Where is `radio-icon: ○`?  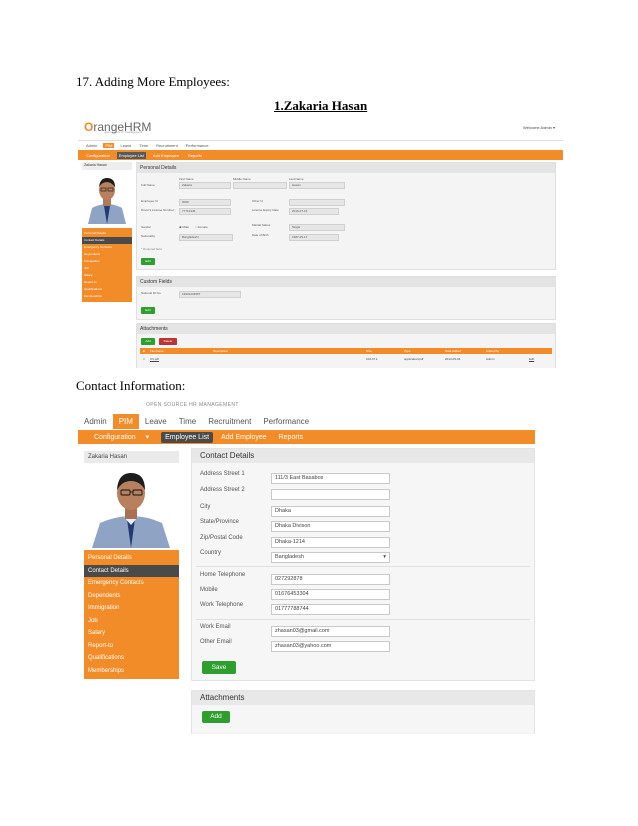 radio-icon: ○ is located at coordinates (196, 227).